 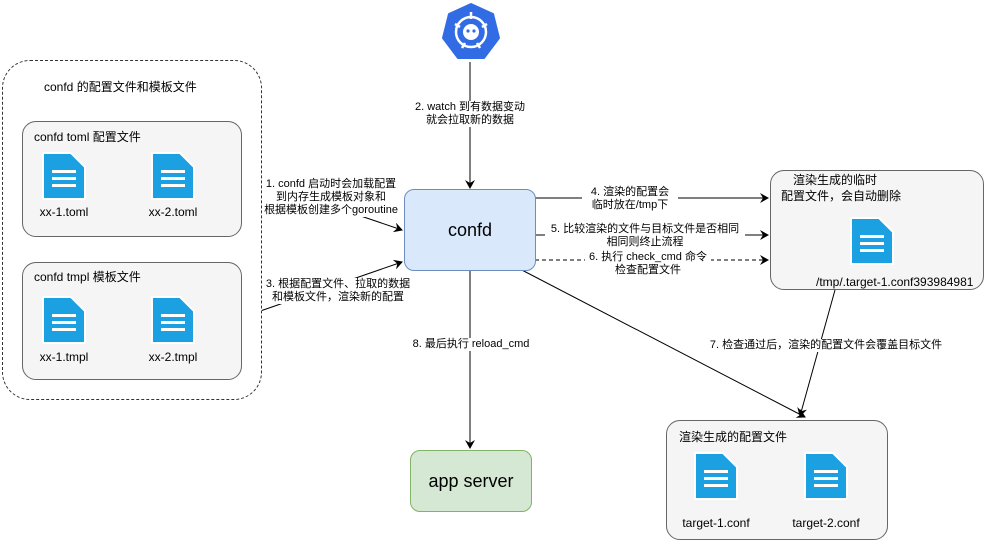 I want to click on file-label: target-1.conf, so click(x=716, y=523).